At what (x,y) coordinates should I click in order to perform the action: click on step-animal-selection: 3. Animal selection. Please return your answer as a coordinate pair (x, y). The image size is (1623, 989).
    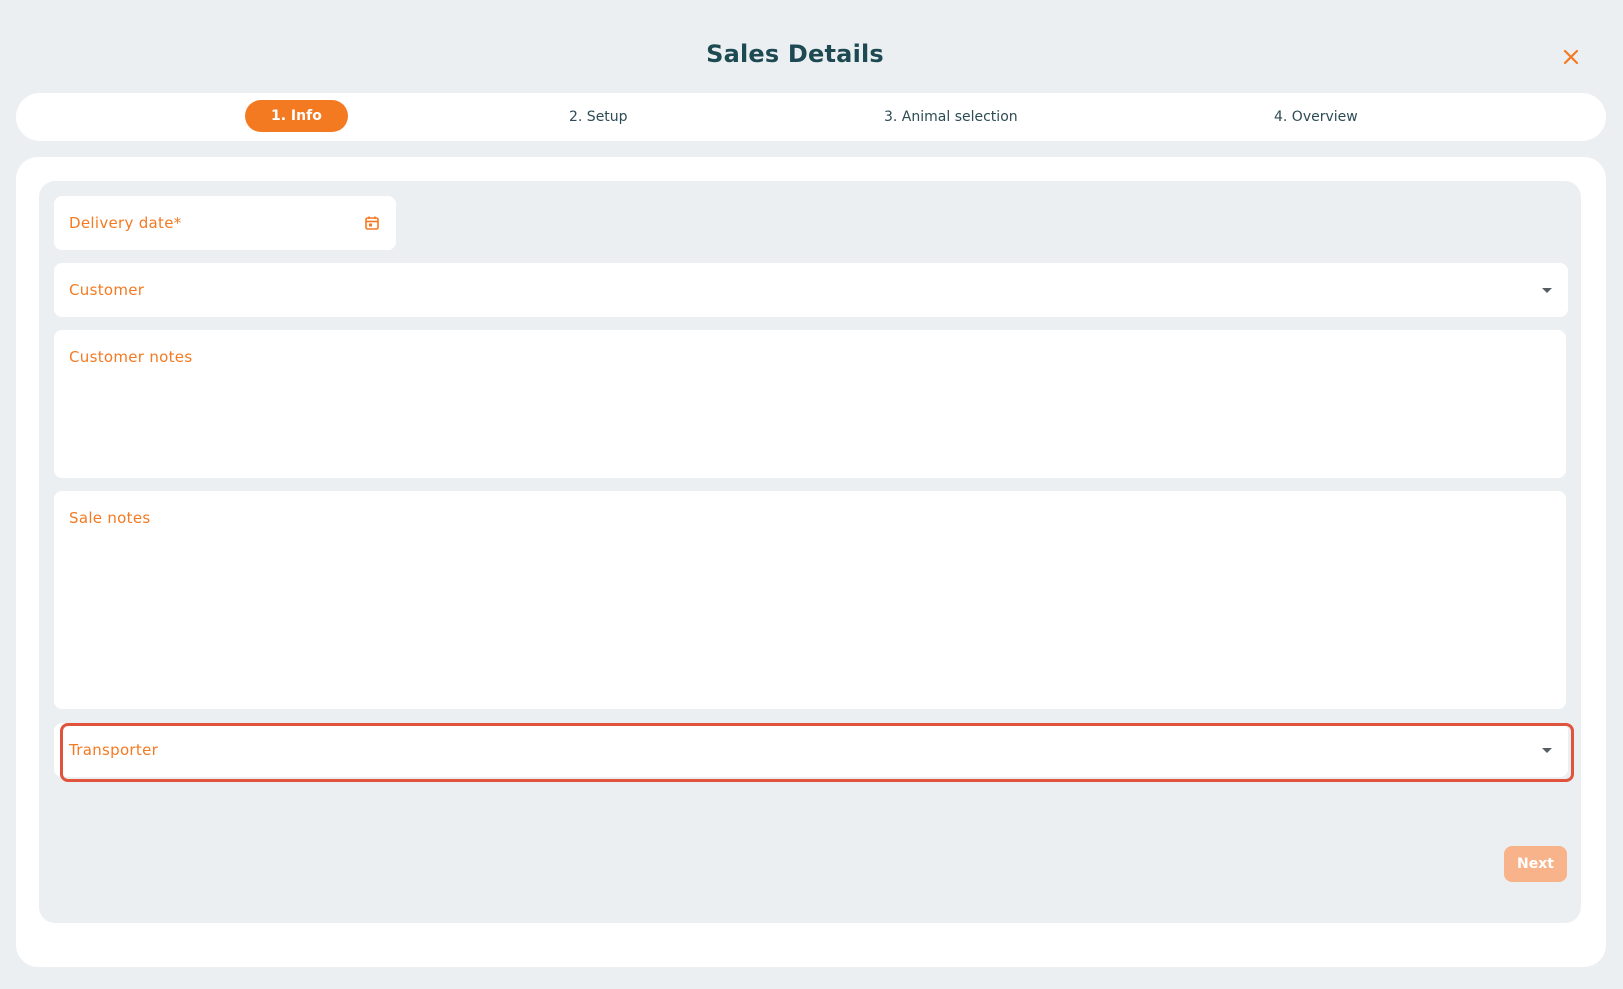
    Looking at the image, I should click on (951, 117).